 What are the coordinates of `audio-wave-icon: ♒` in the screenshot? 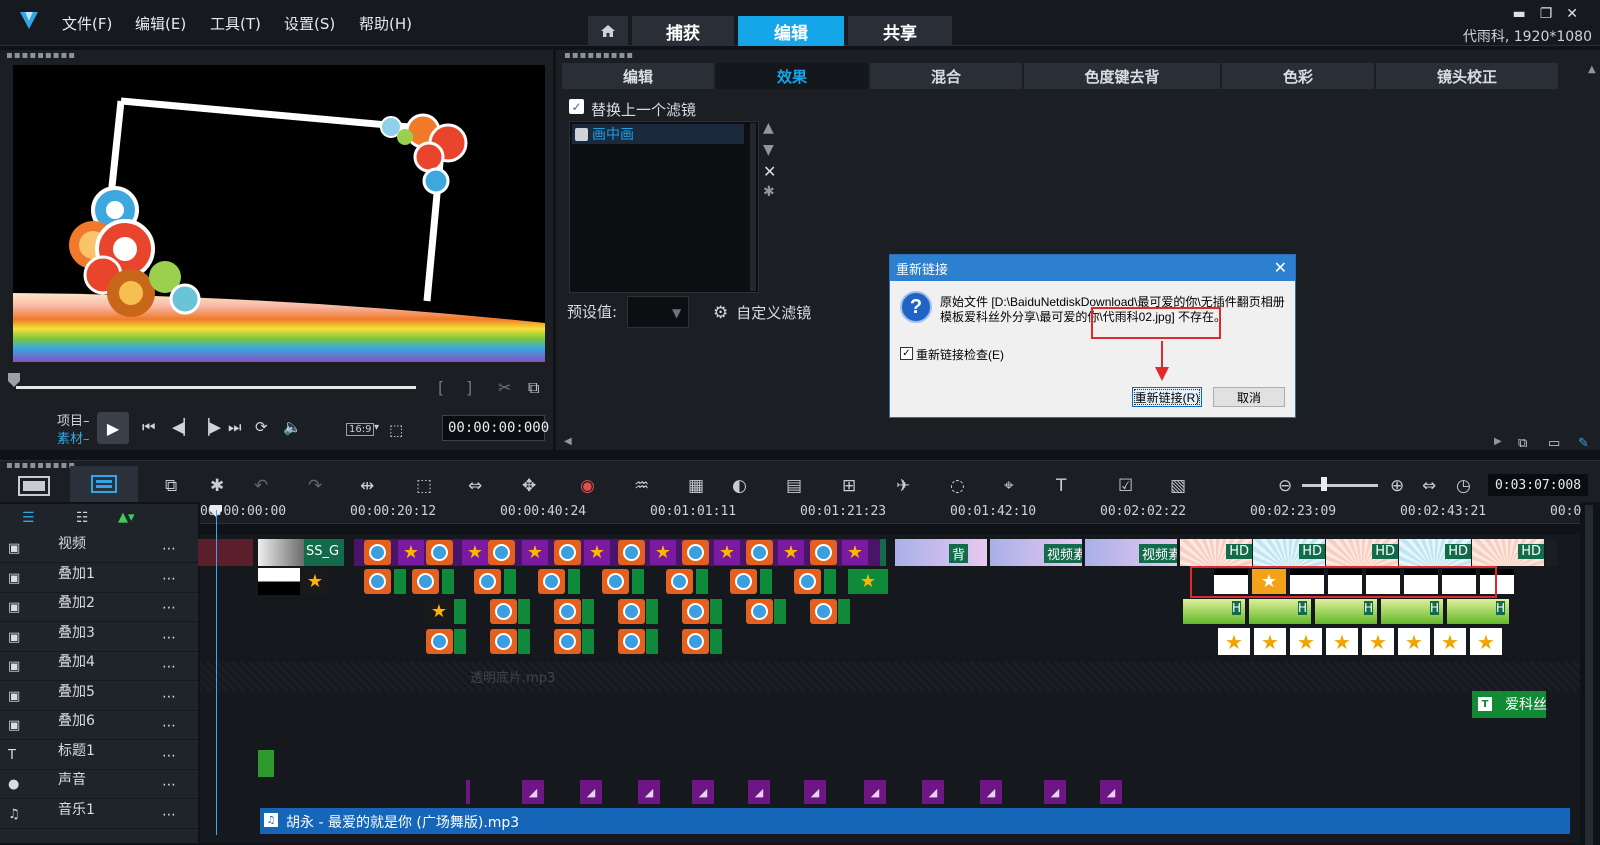 It's located at (641, 486).